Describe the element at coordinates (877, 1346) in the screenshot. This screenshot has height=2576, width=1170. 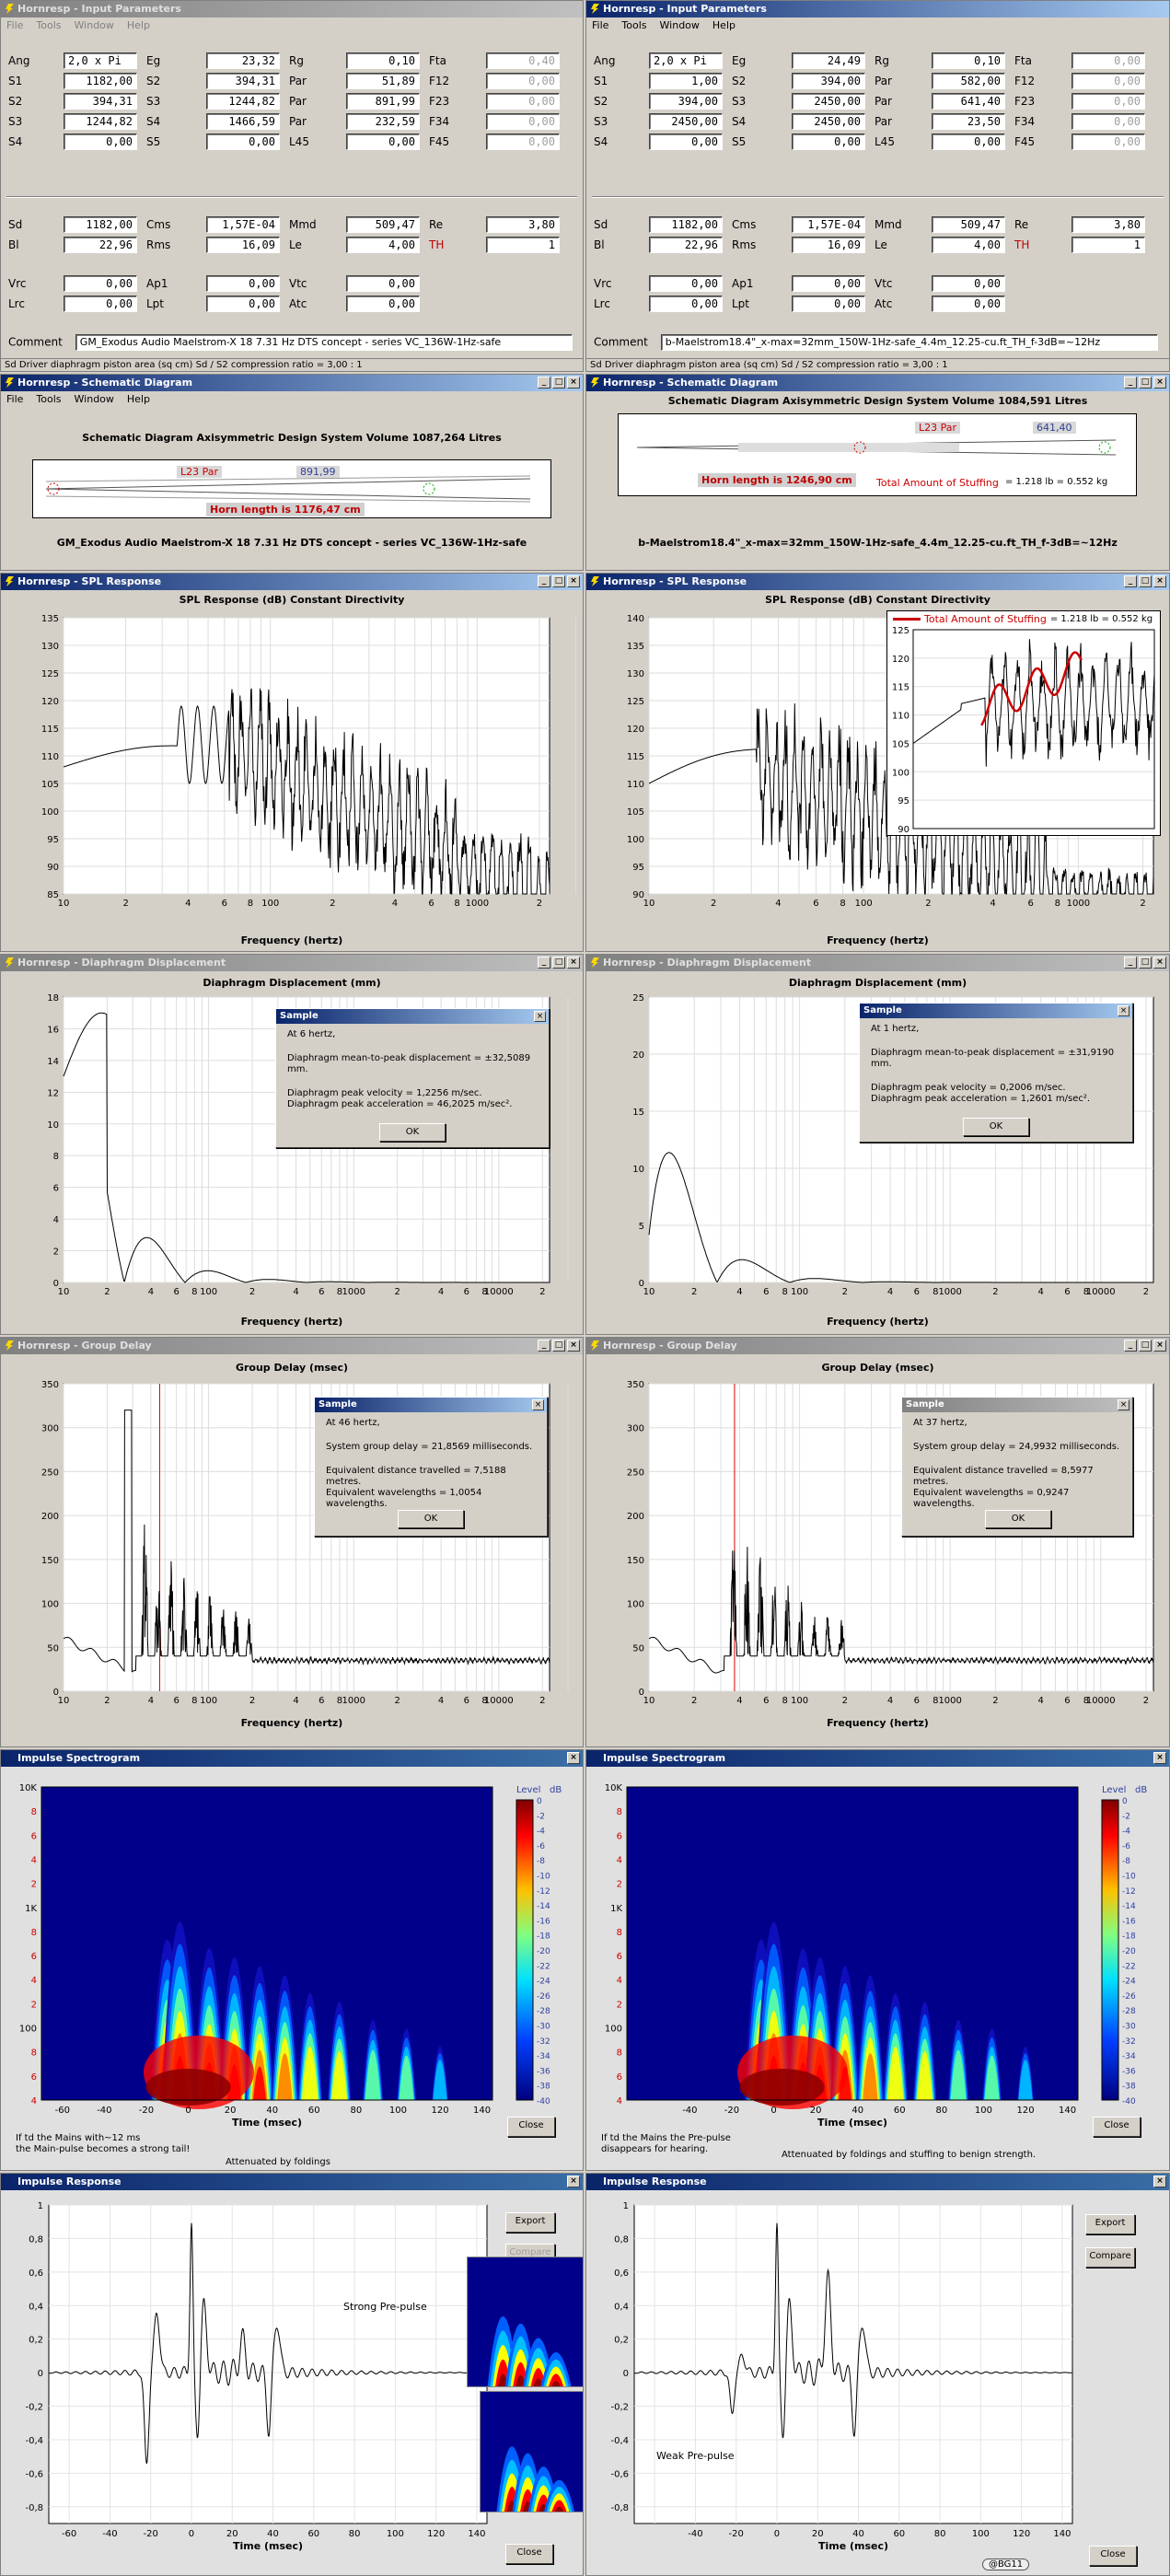
I see `title-bar: Hornresp - Group Delay _ □ ×` at that location.